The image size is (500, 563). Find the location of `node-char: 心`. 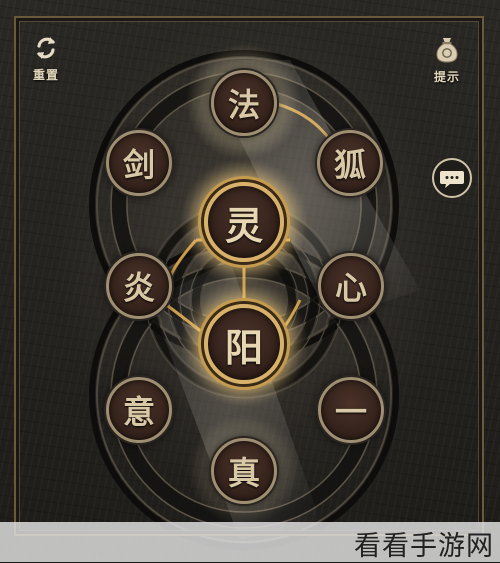

node-char: 心 is located at coordinates (350, 288).